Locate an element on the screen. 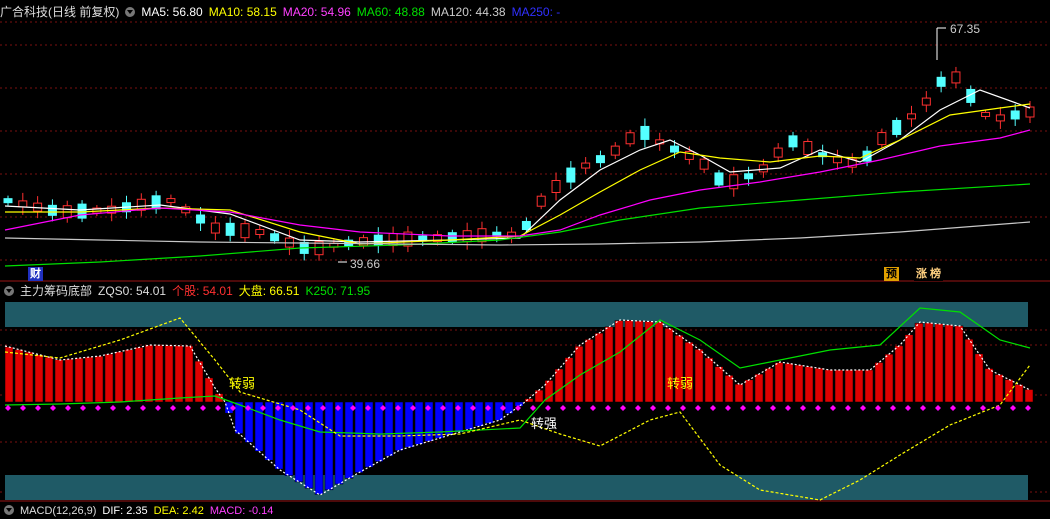 This screenshot has width=1050, height=519. ma10-value: MA10: 58.15 is located at coordinates (242, 12).